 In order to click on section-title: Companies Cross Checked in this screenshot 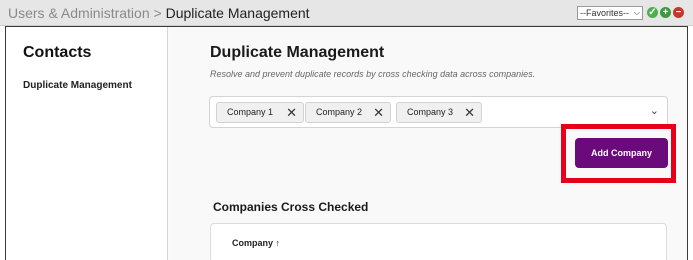, I will do `click(291, 207)`.